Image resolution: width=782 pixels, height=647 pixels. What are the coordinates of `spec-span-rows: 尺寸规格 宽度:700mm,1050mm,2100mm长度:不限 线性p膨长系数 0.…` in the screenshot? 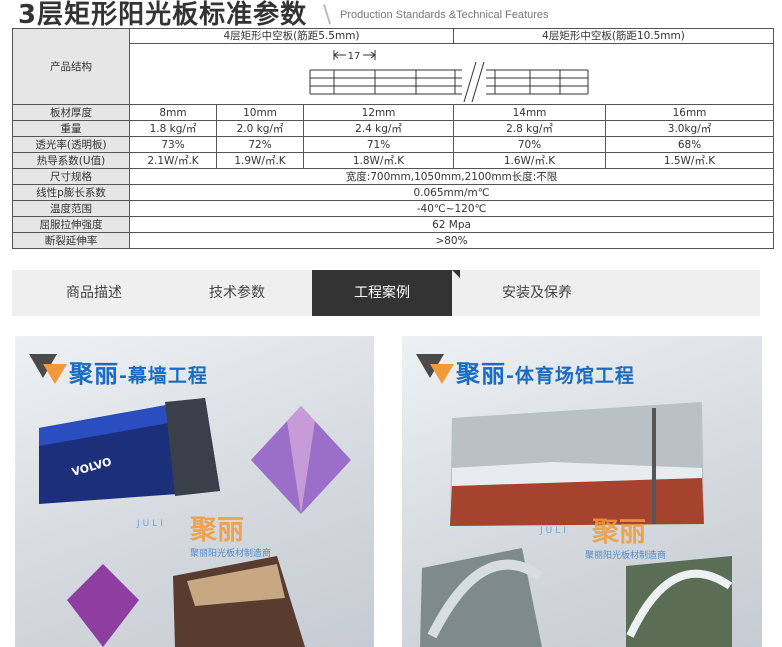 It's located at (393, 208).